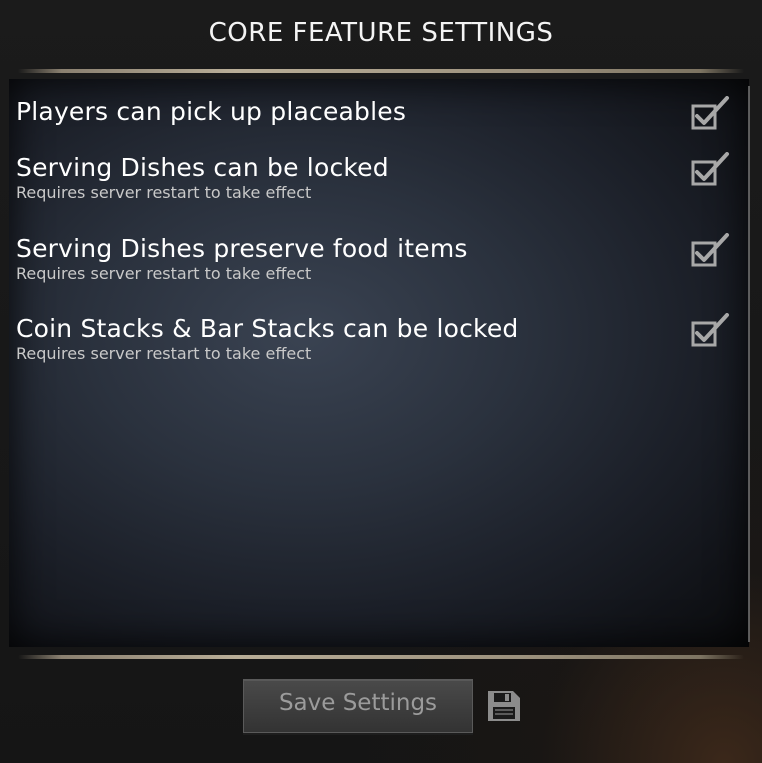 The height and width of the screenshot is (763, 762). Describe the element at coordinates (267, 328) in the screenshot. I see `setting-label: Coin Stacks & Bar Stacks can be locked` at that location.